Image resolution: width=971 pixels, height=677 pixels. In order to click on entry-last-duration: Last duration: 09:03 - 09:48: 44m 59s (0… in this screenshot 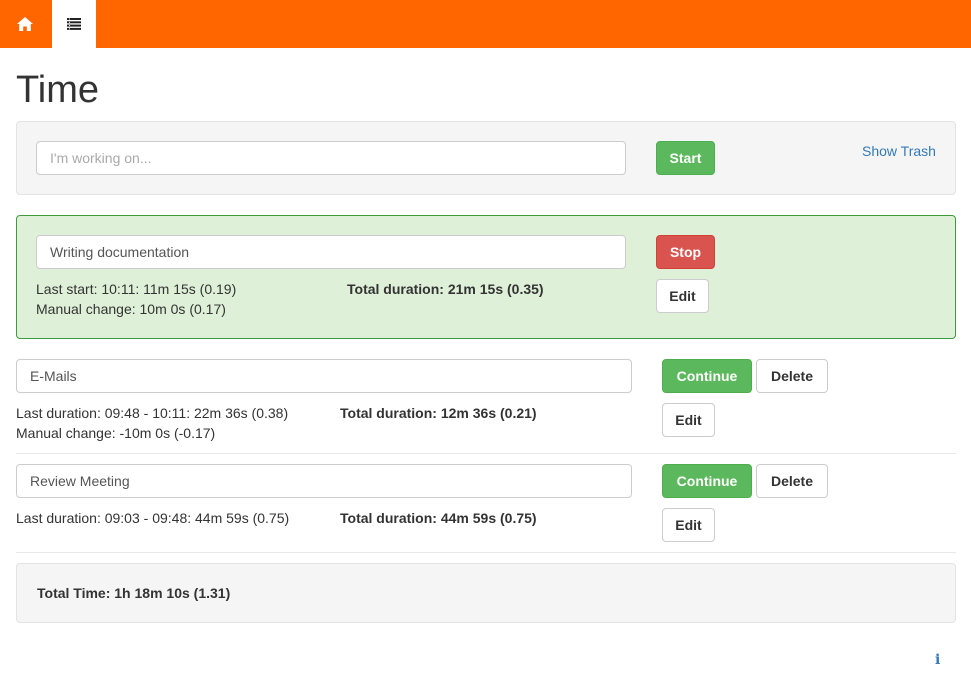, I will do `click(153, 518)`.